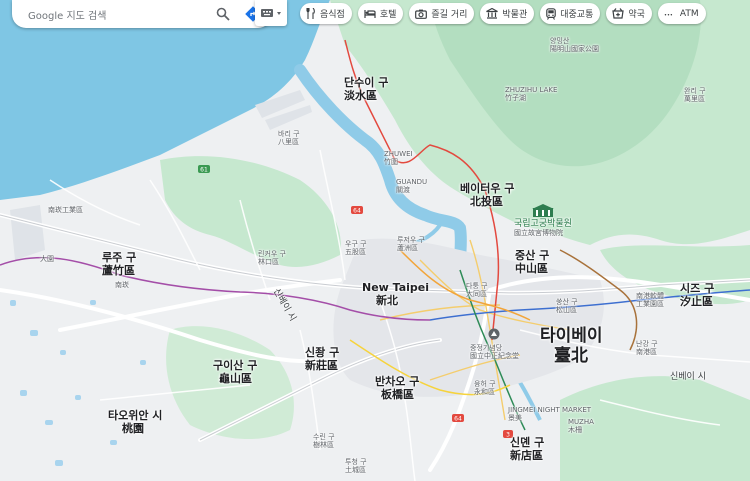 Image resolution: width=750 pixels, height=481 pixels. I want to click on area-label-muzha: MUZHA 木柵, so click(581, 426).